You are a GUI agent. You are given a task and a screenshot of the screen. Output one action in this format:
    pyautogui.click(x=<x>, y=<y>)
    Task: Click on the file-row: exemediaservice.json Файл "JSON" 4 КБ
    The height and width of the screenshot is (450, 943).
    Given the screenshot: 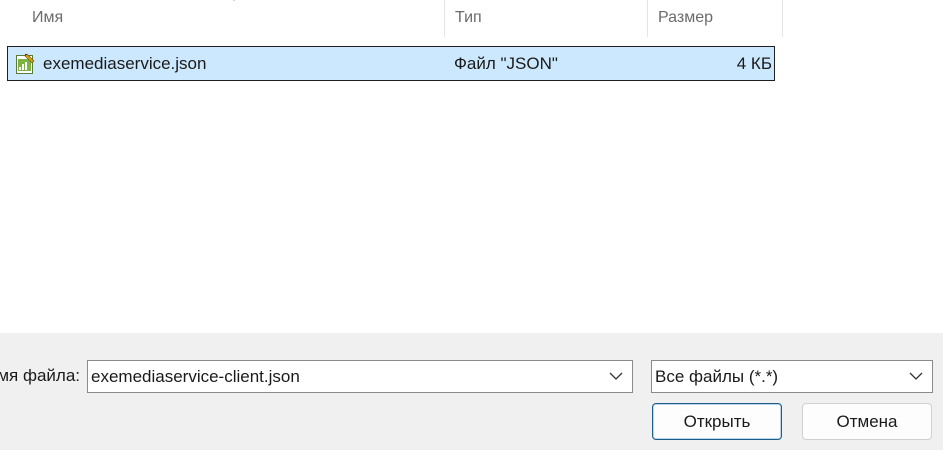 What is the action you would take?
    pyautogui.click(x=391, y=63)
    